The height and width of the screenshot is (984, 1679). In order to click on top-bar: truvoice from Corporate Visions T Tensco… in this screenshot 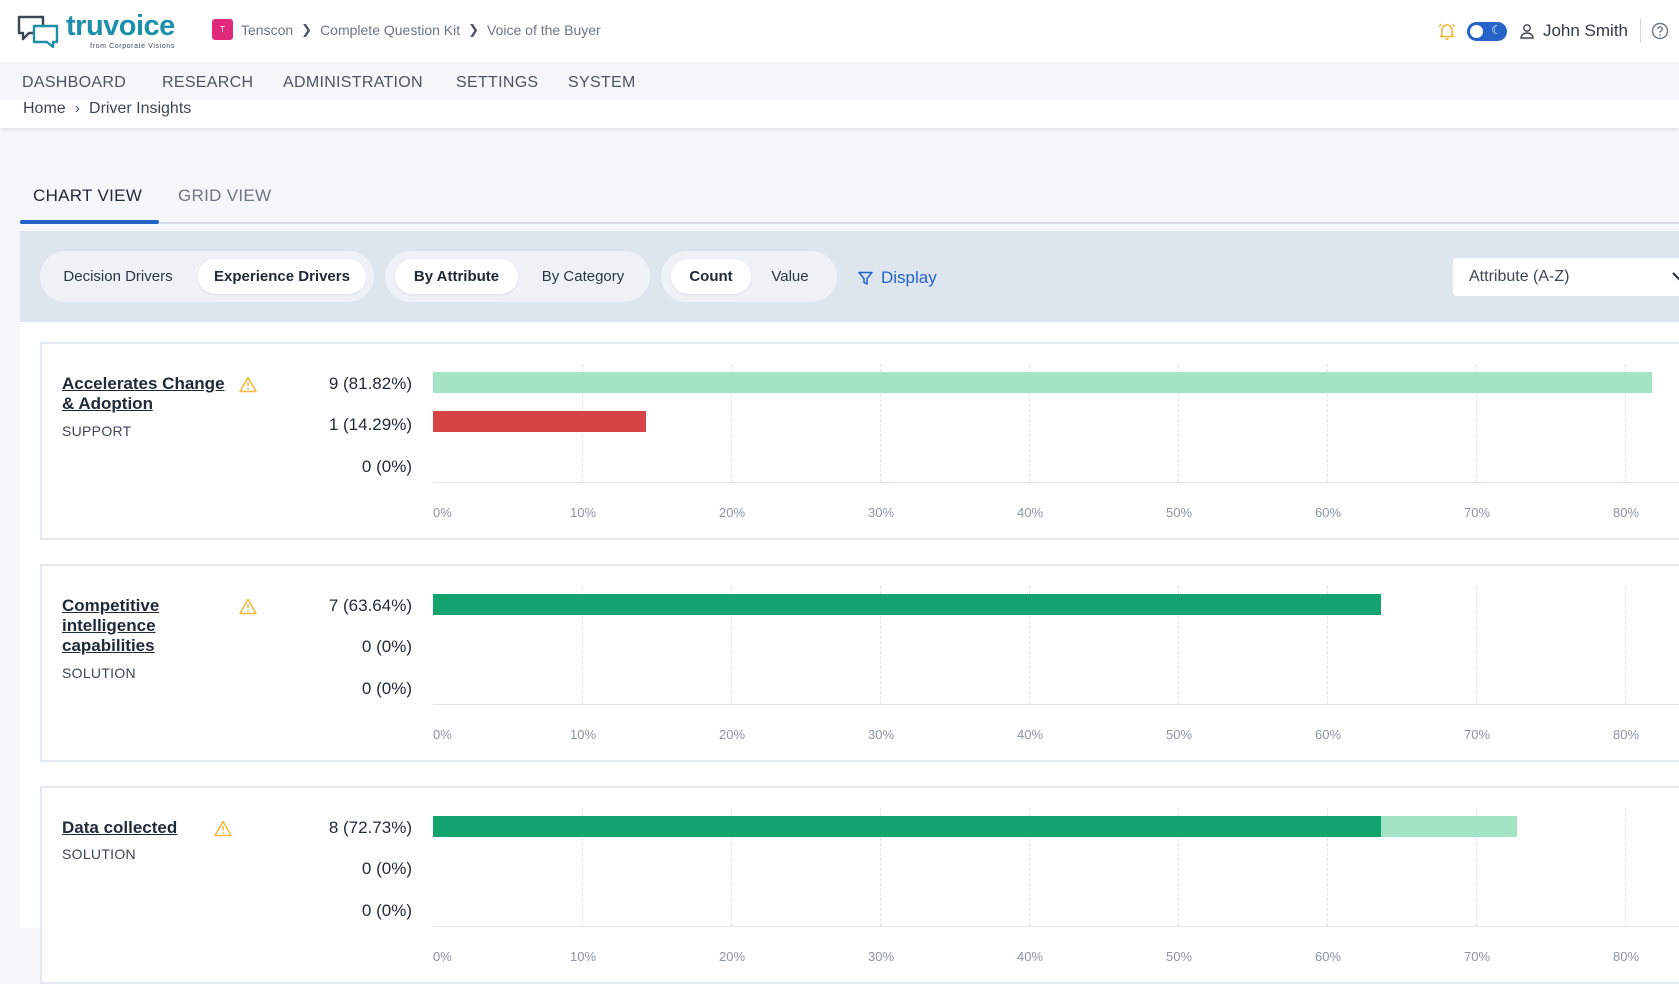, I will do `click(839, 31)`.